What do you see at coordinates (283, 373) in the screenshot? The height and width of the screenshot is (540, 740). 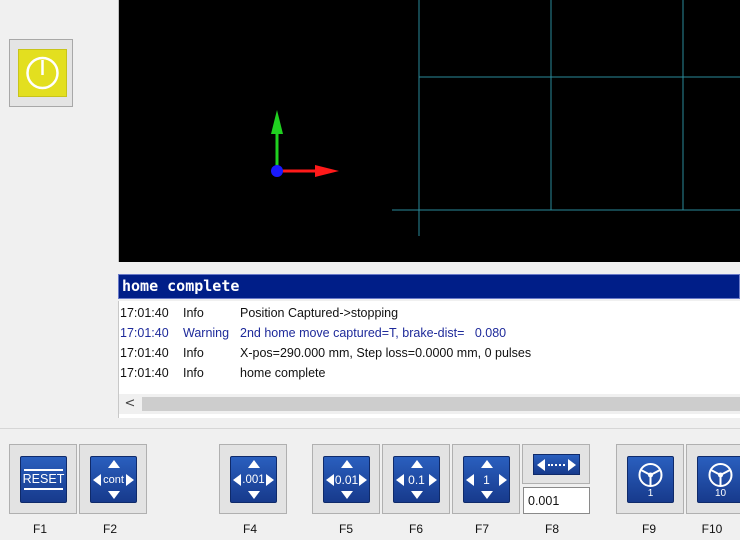 I see `log-message: home complete` at bounding box center [283, 373].